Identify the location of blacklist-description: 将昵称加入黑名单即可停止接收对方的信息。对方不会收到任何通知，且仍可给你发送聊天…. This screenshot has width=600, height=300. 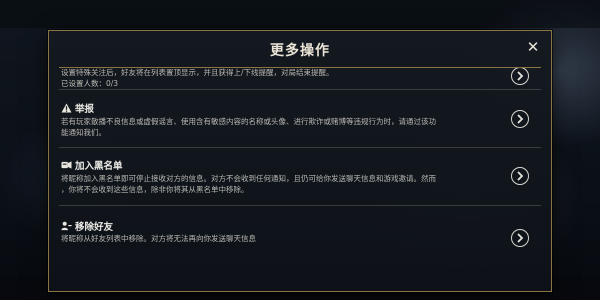
(281, 184).